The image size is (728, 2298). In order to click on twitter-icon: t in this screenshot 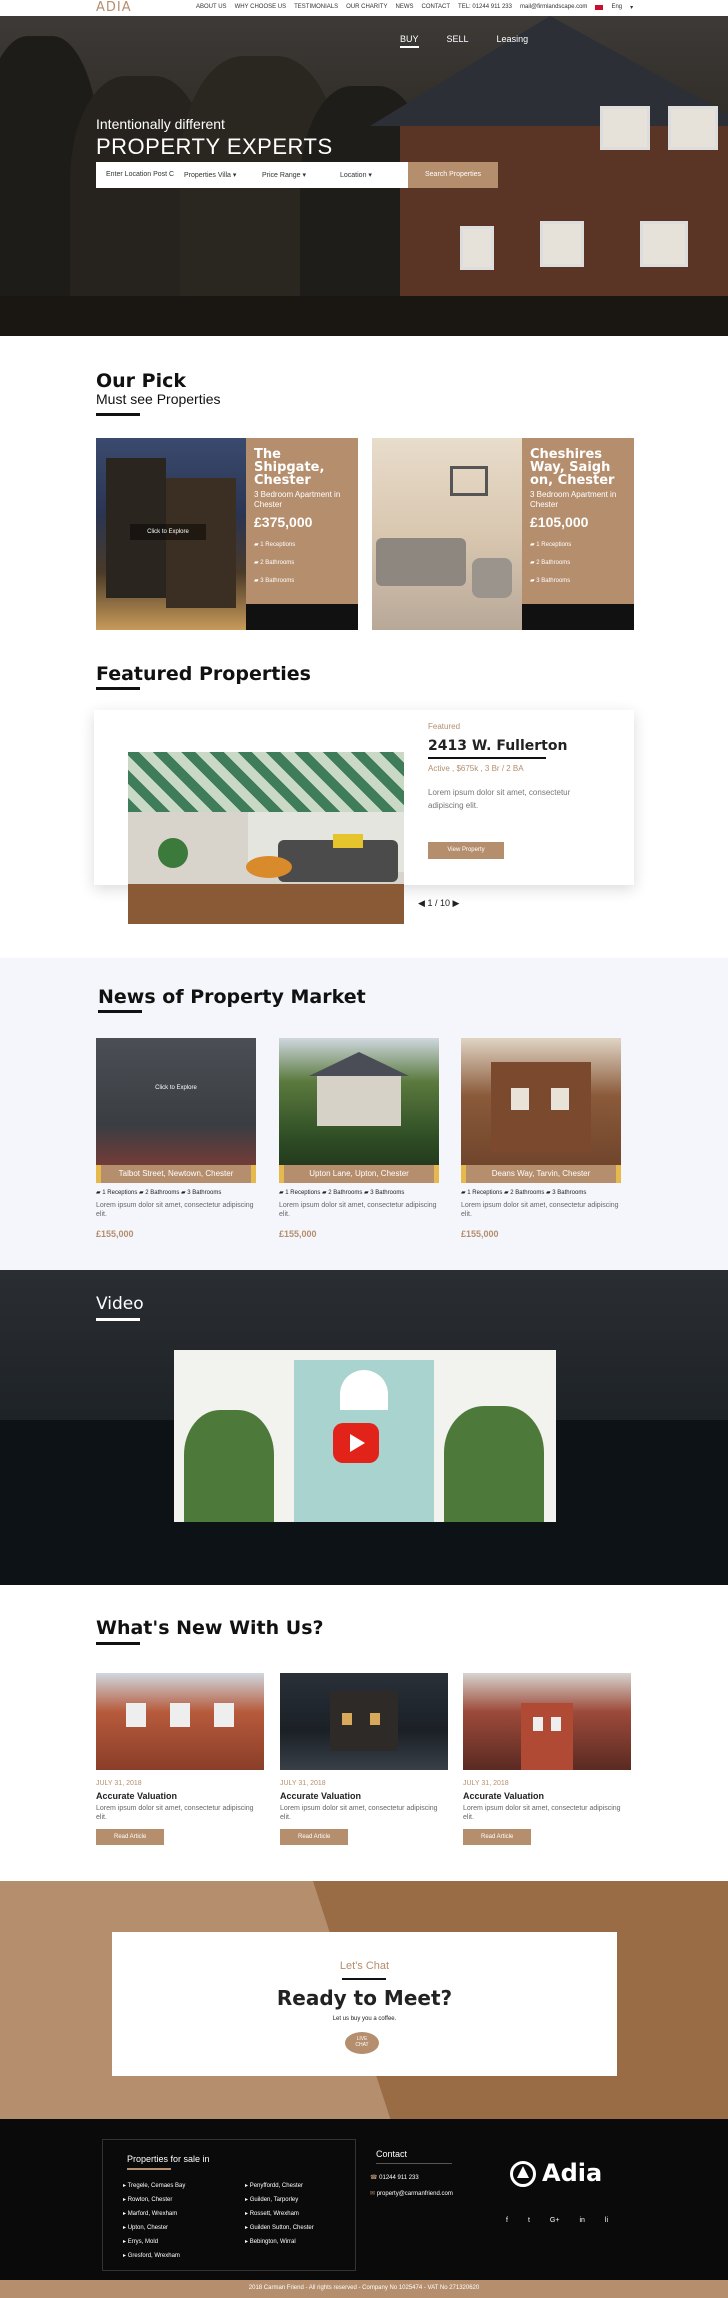, I will do `click(529, 2220)`.